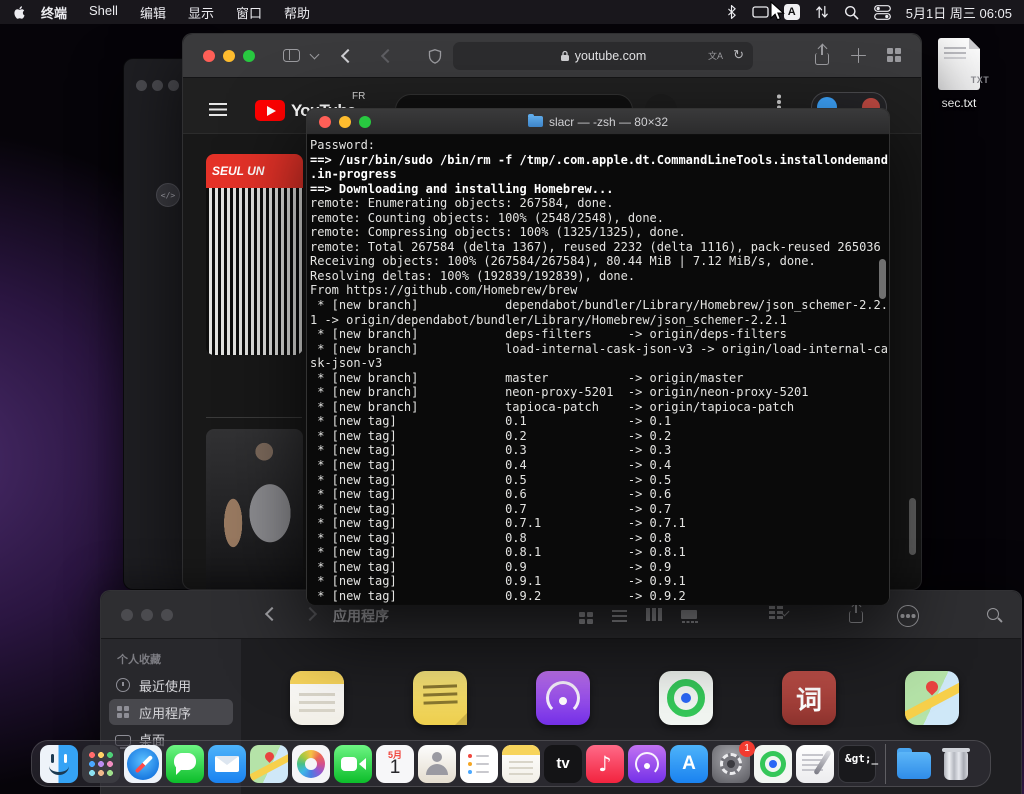  What do you see at coordinates (440, 698) in the screenshot?
I see `app-icon-stickies` at bounding box center [440, 698].